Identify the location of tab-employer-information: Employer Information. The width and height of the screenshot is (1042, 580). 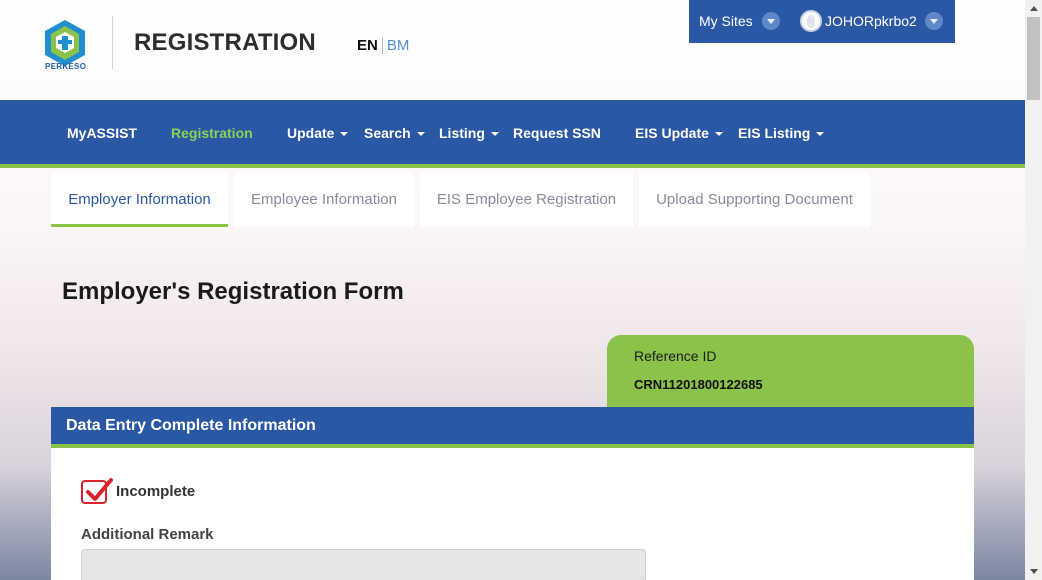
(139, 200).